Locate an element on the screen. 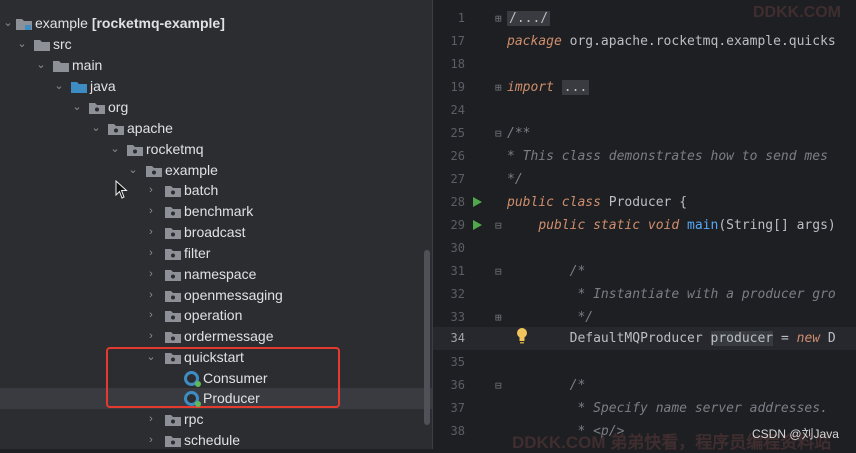 This screenshot has width=856, height=453. code-line: 35 is located at coordinates (644, 362).